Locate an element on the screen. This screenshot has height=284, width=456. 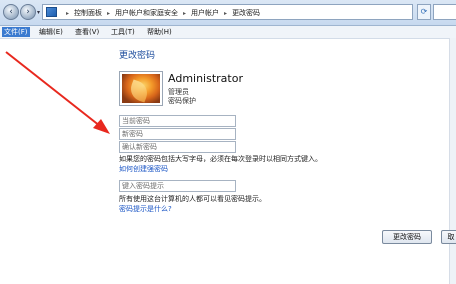
back-arrow-icon: ‹ is located at coordinates (11, 12).